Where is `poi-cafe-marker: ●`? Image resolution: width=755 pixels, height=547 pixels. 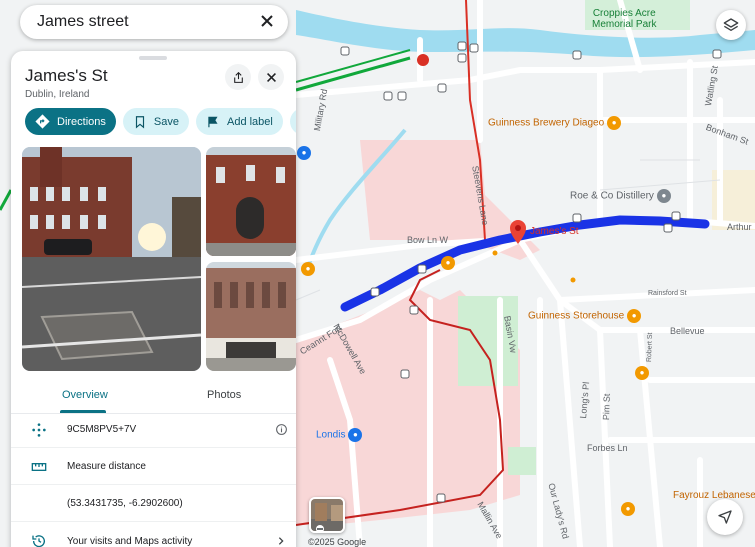
poi-cafe-marker: ● is located at coordinates (446, 263).